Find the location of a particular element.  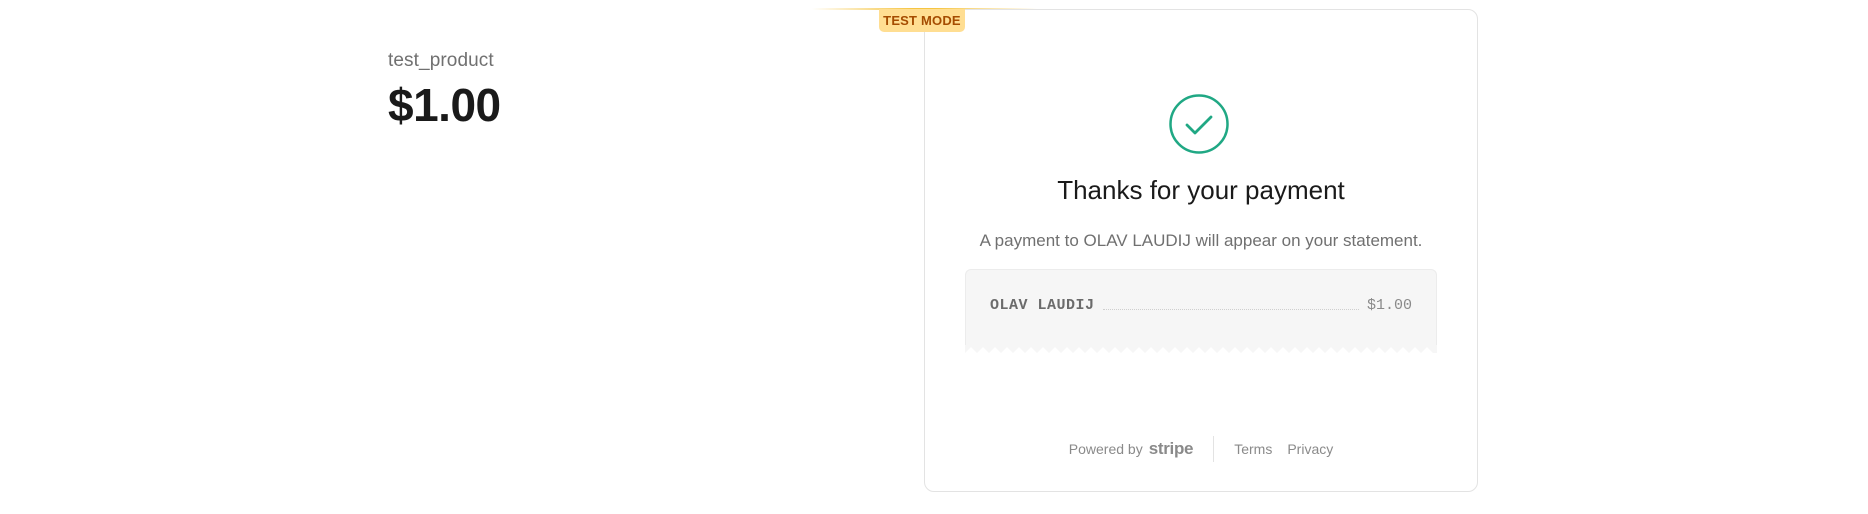

footer: Powered by stripe Terms Privacy is located at coordinates (1201, 449).